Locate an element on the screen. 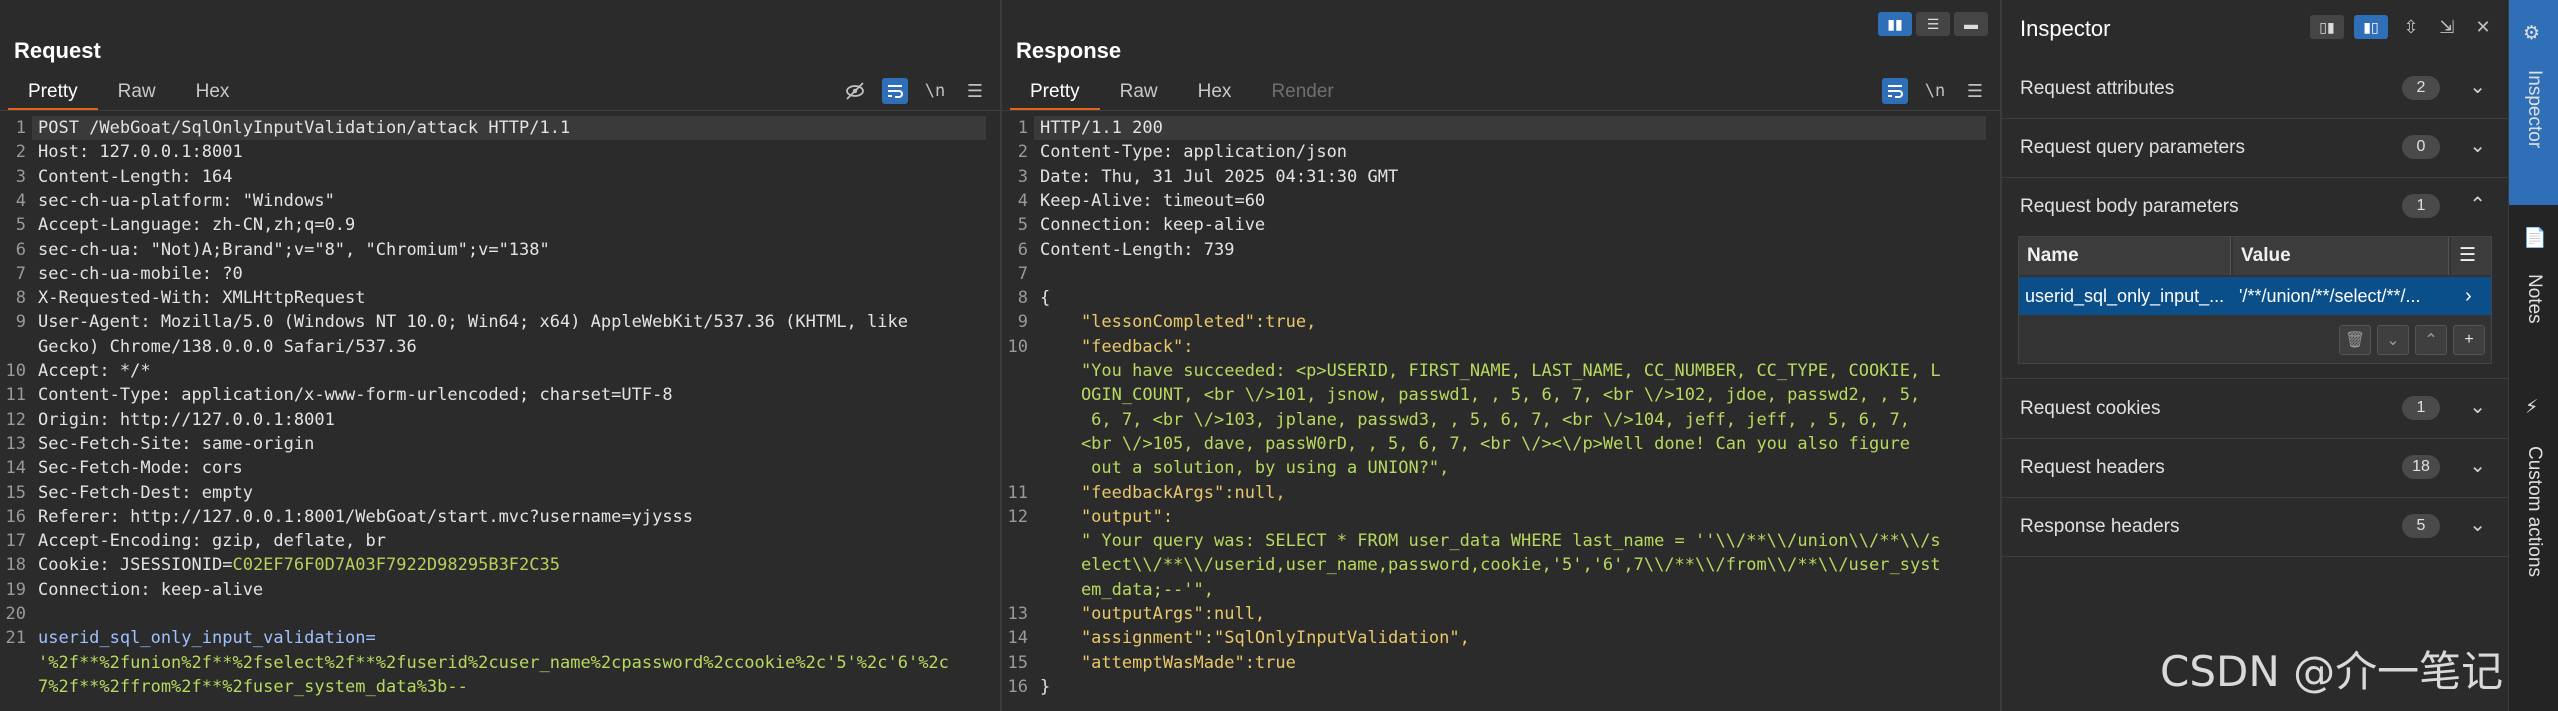 The image size is (2558, 711). line-number: 16 is located at coordinates (15, 516).